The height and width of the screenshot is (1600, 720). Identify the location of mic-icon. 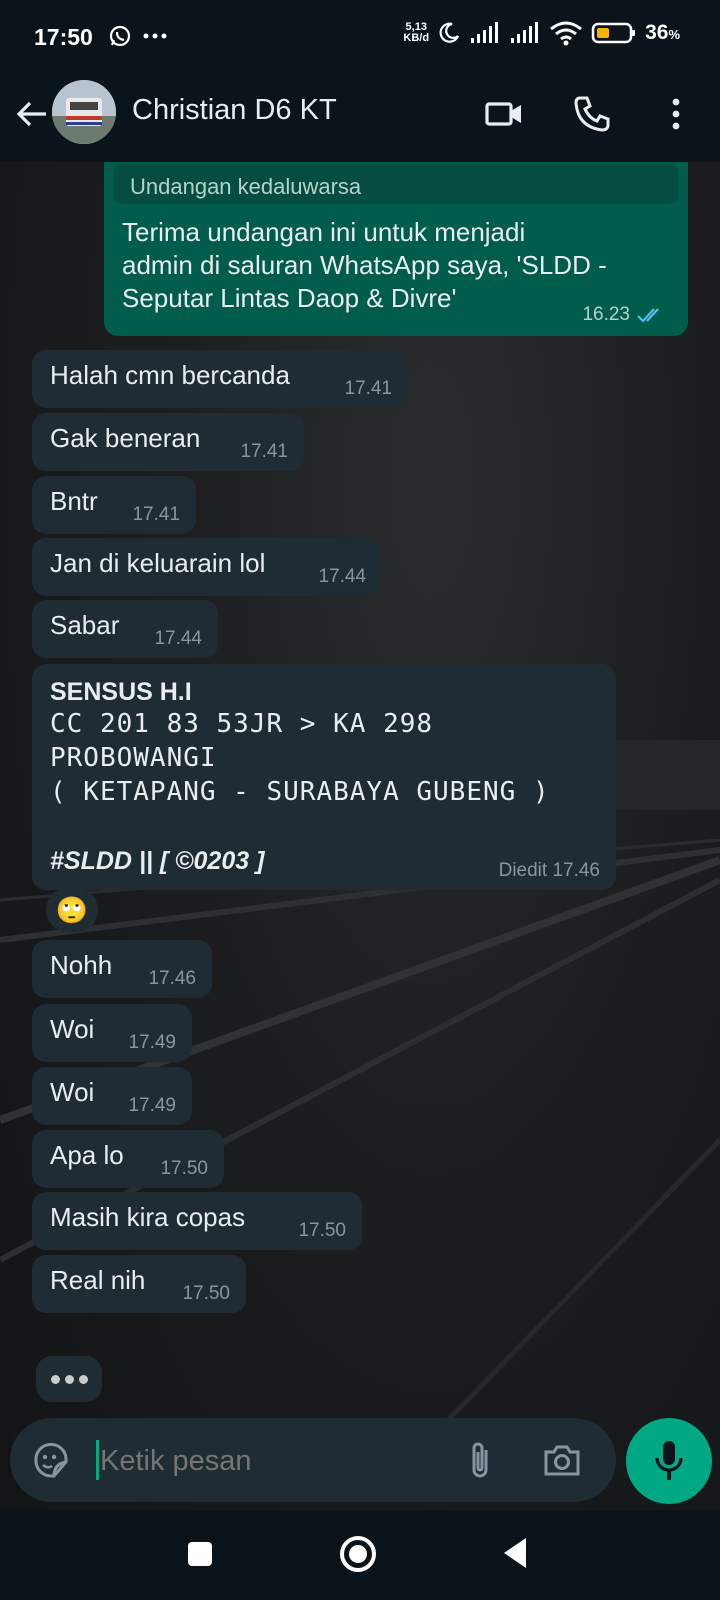
(669, 1460).